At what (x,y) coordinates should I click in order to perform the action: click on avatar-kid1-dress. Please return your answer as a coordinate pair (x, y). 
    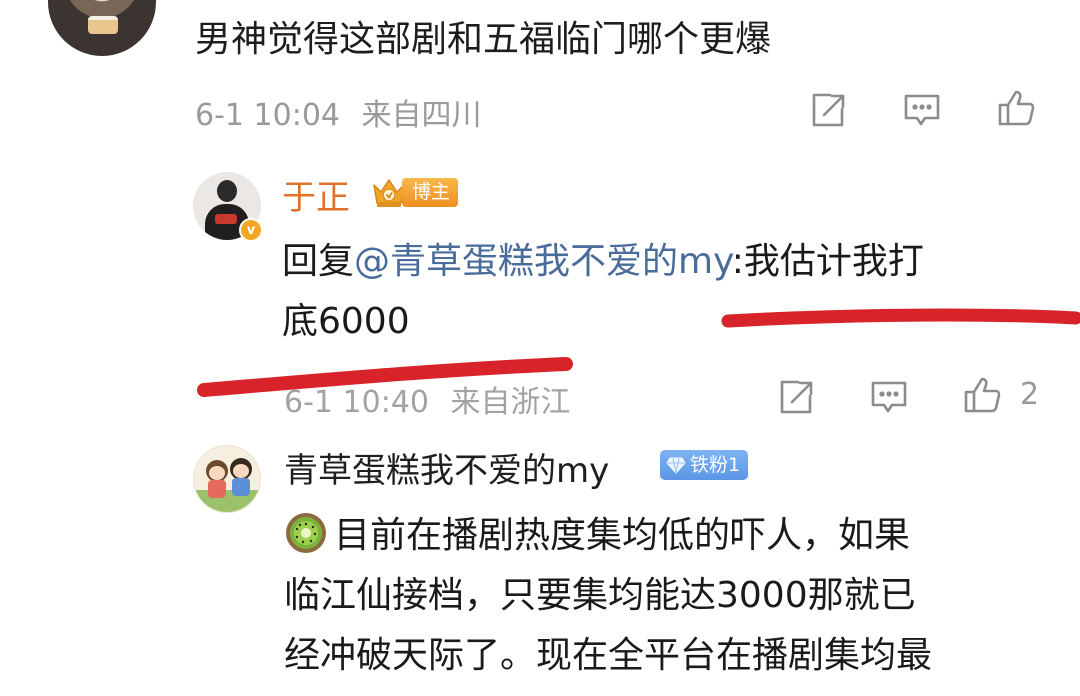
    Looking at the image, I should click on (217, 489).